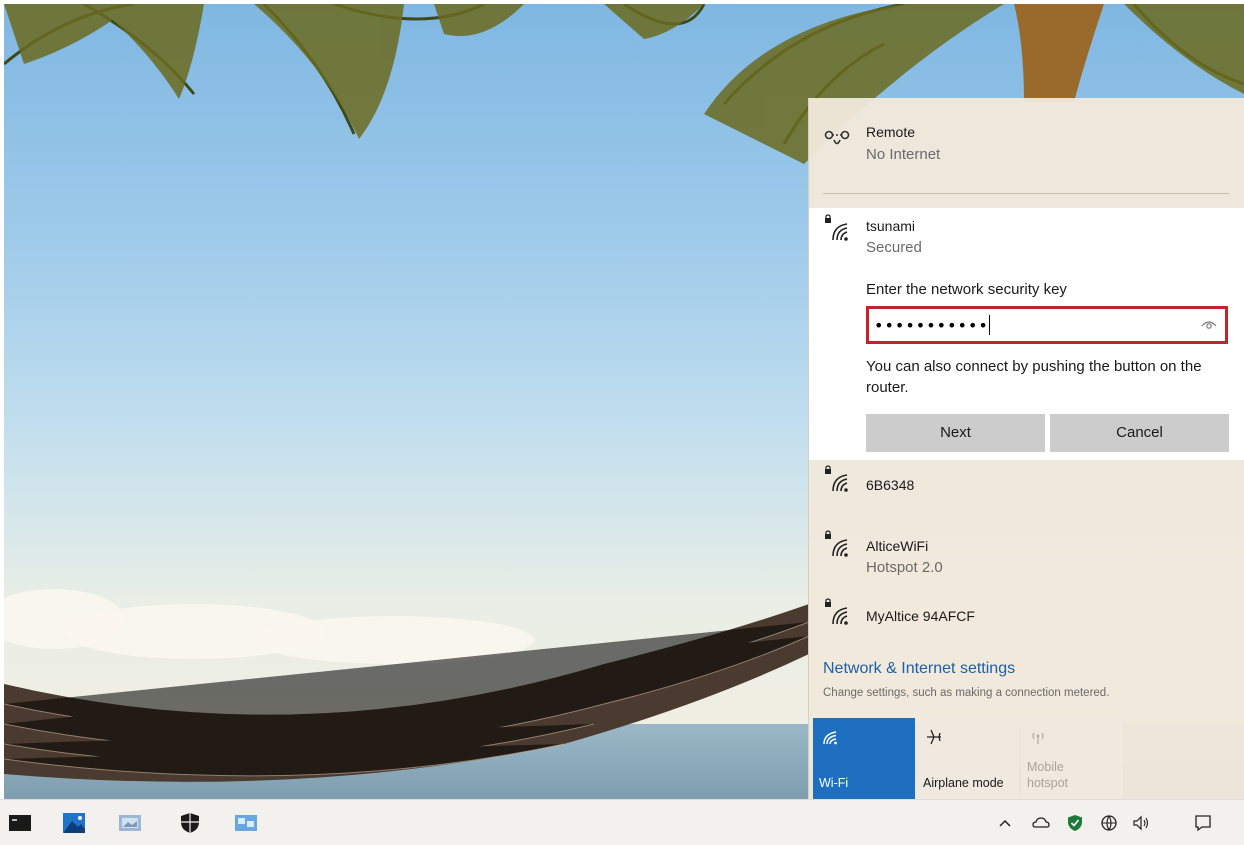  Describe the element at coordinates (919, 669) in the screenshot. I see `network-settings-link: Network & Internet settings` at that location.